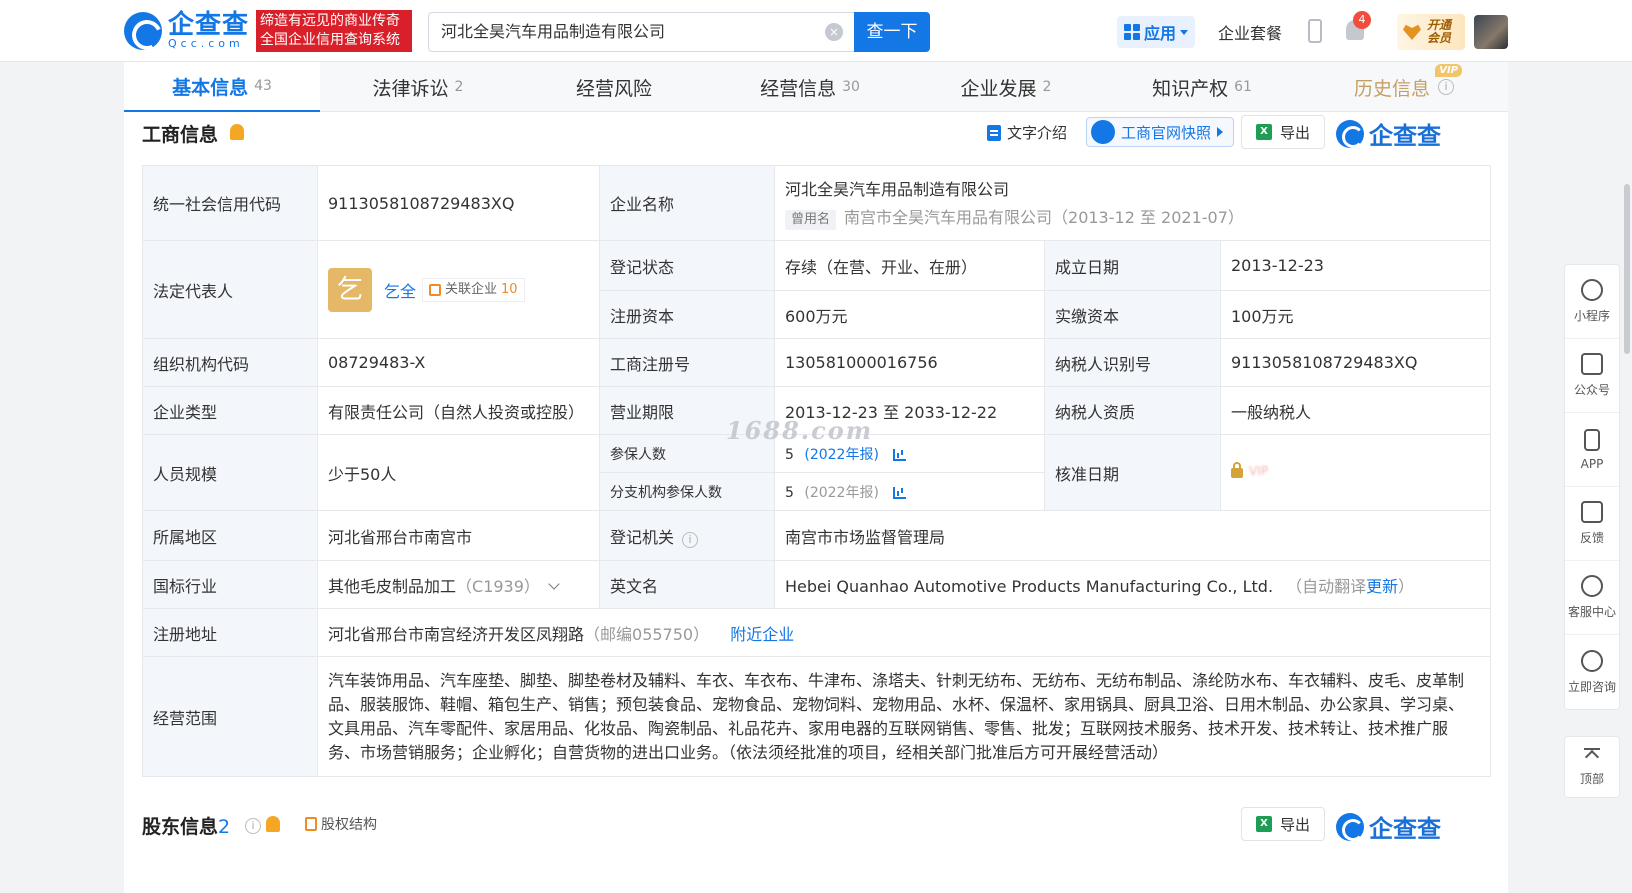 This screenshot has height=893, width=1632. What do you see at coordinates (1362, 20) in the screenshot?
I see `notification-badge: 4` at bounding box center [1362, 20].